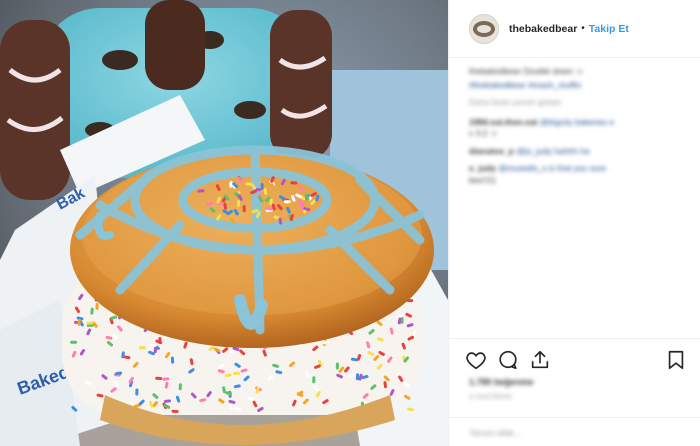  What do you see at coordinates (501, 382) in the screenshot?
I see `likes-count: 1.780 beğenme` at bounding box center [501, 382].